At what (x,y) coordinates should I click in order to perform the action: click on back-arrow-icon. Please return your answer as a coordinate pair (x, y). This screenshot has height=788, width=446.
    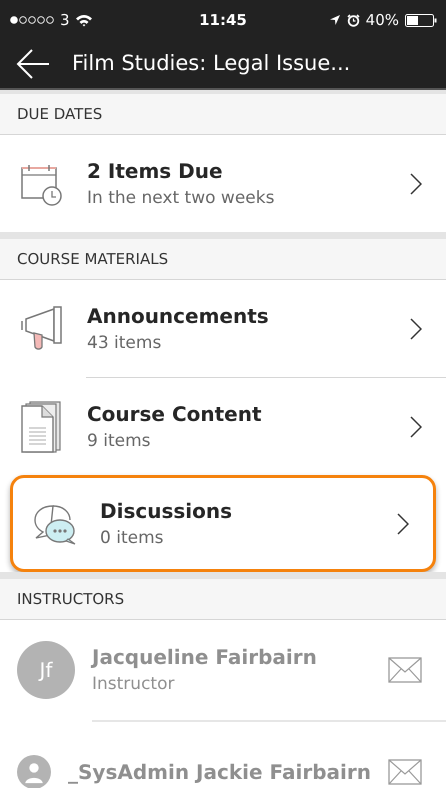
    Looking at the image, I should click on (33, 64).